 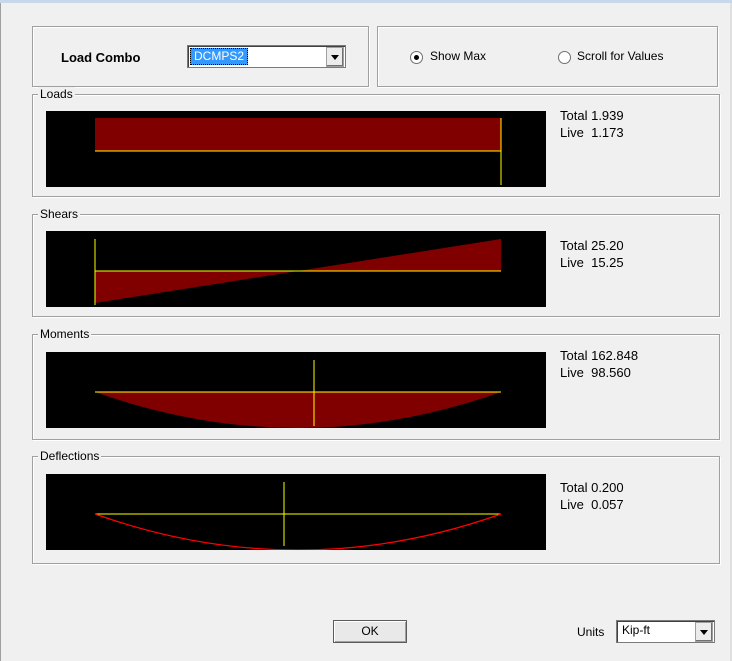 What do you see at coordinates (572, 372) in the screenshot?
I see `moments-live-label: Live` at bounding box center [572, 372].